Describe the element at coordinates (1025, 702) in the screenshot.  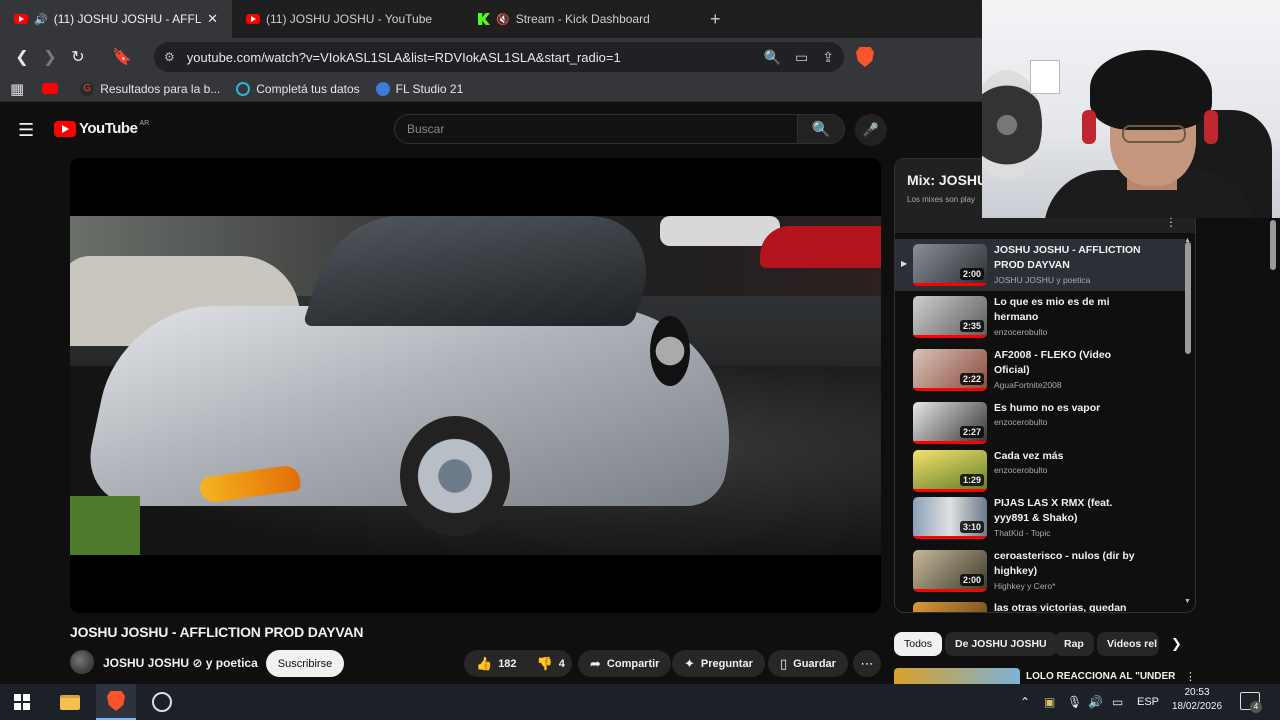
I see `tray-chevron-icon: ⌃` at that location.